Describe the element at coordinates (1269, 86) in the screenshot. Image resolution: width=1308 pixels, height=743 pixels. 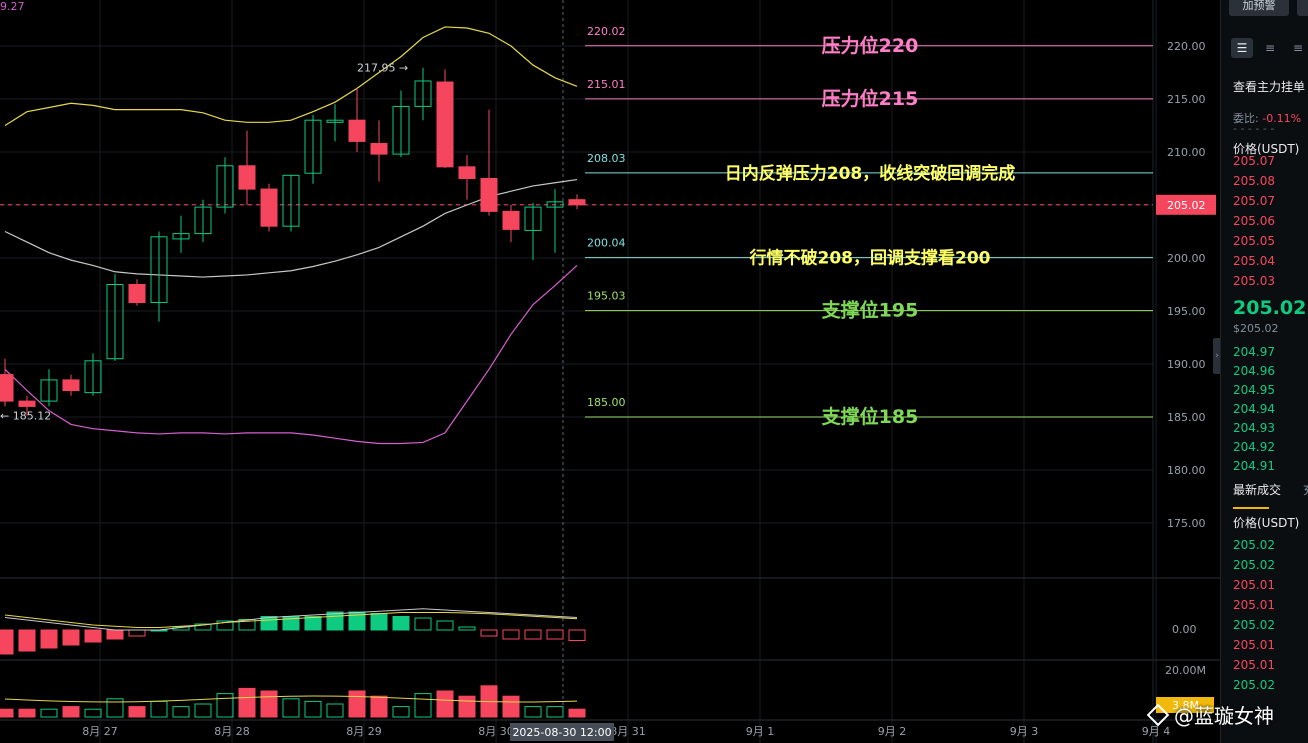
I see `view-main-orders-link: 查看主力挂单` at that location.